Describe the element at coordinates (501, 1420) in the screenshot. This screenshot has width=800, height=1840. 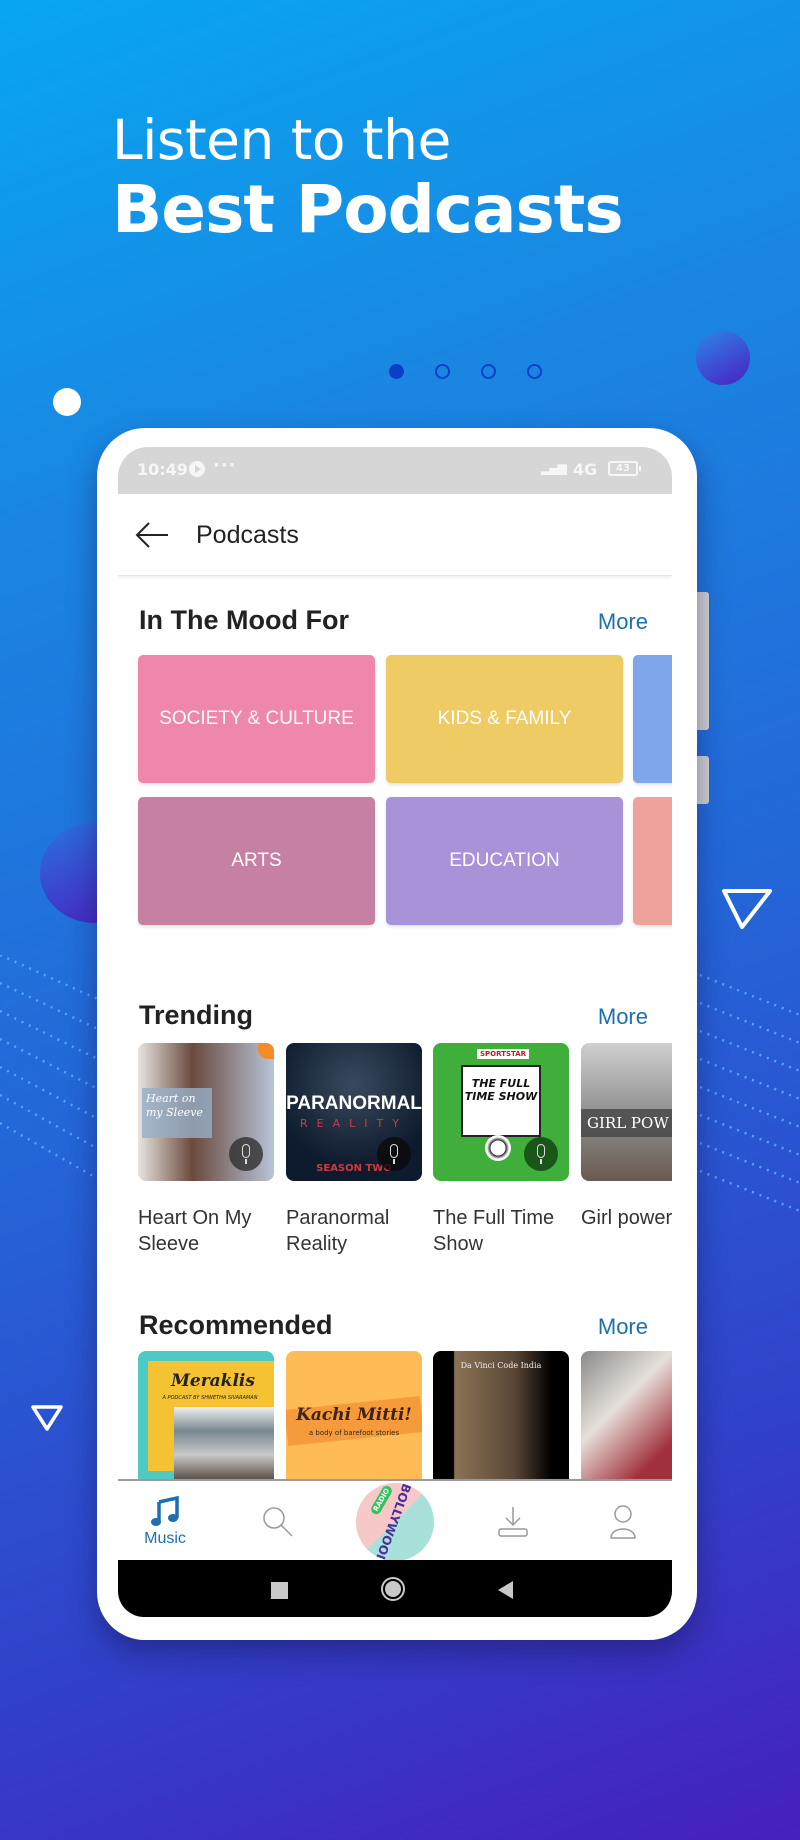
I see `podcast-card-da-vinci-code-india: Da Vinci Code India` at that location.